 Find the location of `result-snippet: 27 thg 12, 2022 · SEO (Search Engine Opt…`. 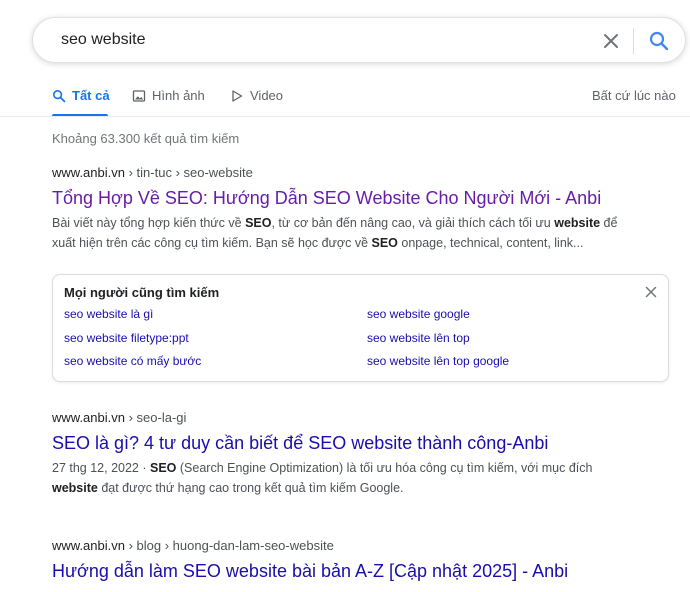

result-snippet: 27 thg 12, 2022 · SEO (Search Engine Opt… is located at coordinates (362, 478).